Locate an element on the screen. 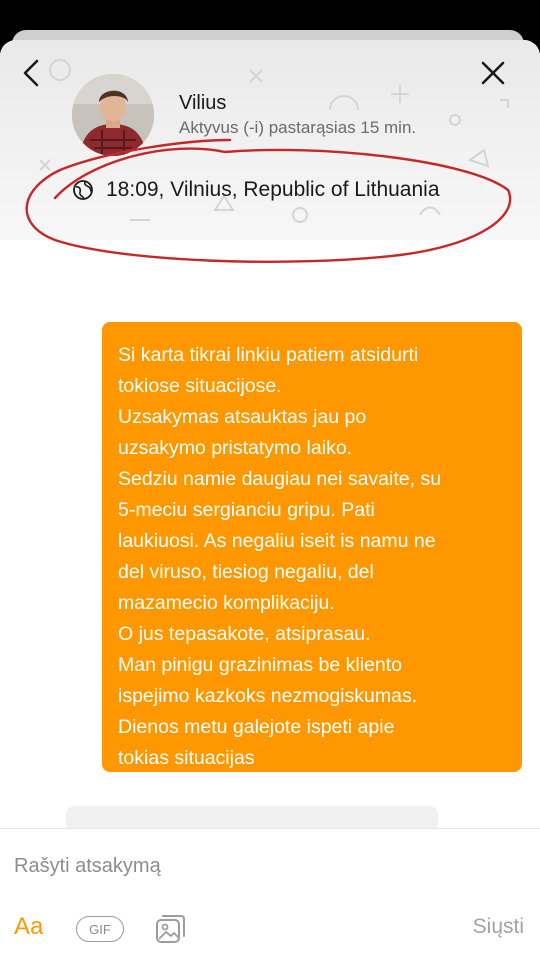 Image resolution: width=540 pixels, height=961 pixels. message-line: Dienos metu galejote ispeti apie is located at coordinates (256, 727).